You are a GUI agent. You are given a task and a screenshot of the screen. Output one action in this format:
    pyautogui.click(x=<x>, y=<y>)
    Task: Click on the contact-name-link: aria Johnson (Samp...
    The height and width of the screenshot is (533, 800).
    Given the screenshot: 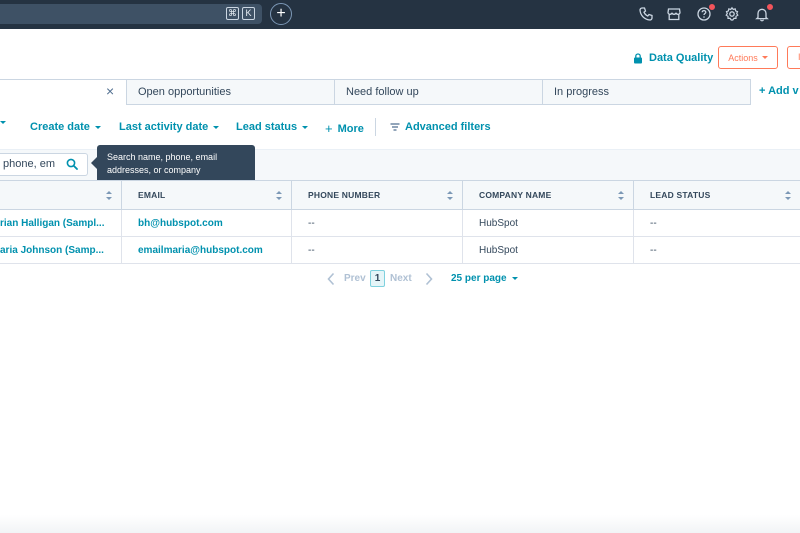 What is the action you would take?
    pyautogui.click(x=61, y=250)
    